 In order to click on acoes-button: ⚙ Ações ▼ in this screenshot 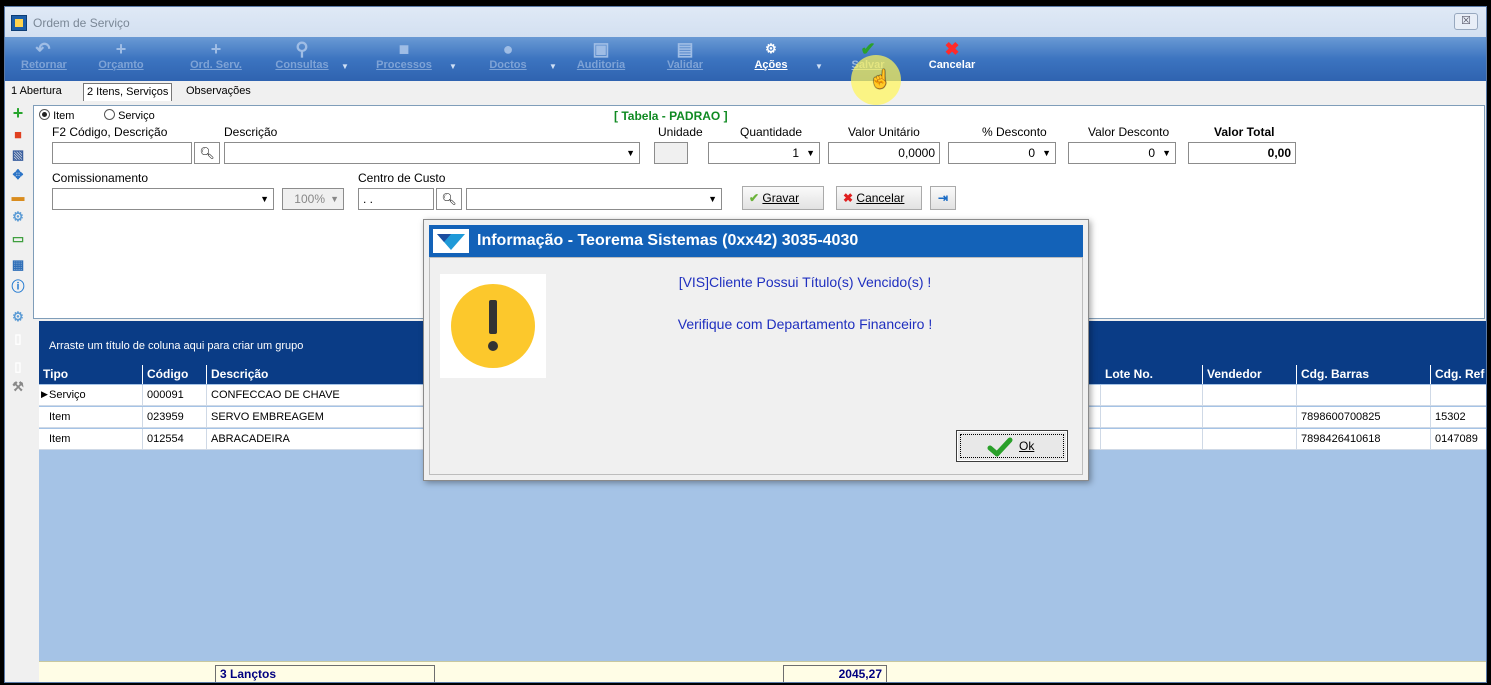, I will do `click(783, 59)`.